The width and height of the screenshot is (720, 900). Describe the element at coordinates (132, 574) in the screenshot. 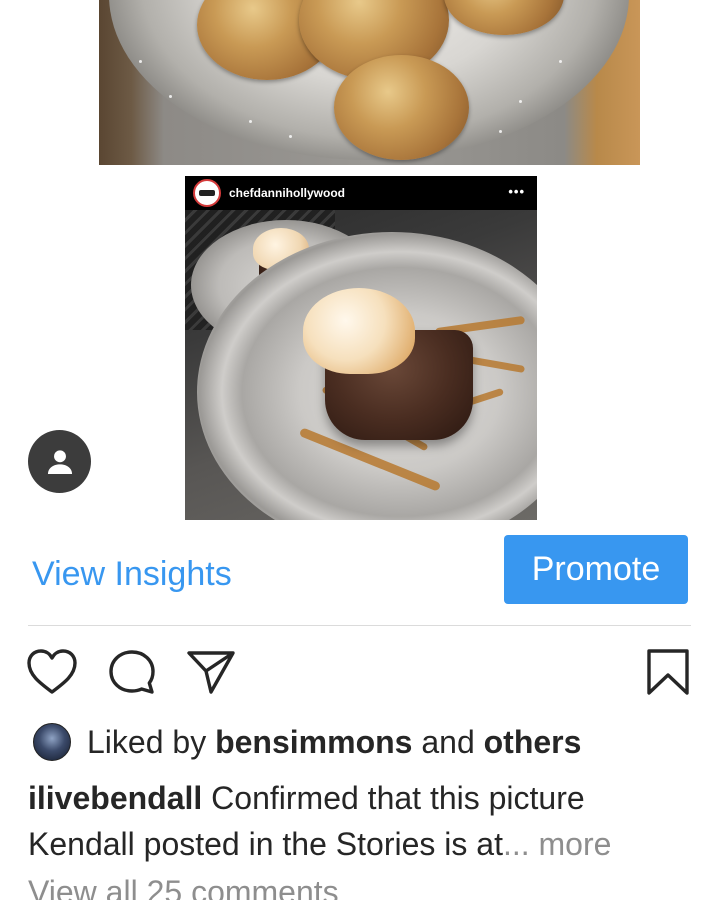

I see `view-insights-link: View Insights` at that location.